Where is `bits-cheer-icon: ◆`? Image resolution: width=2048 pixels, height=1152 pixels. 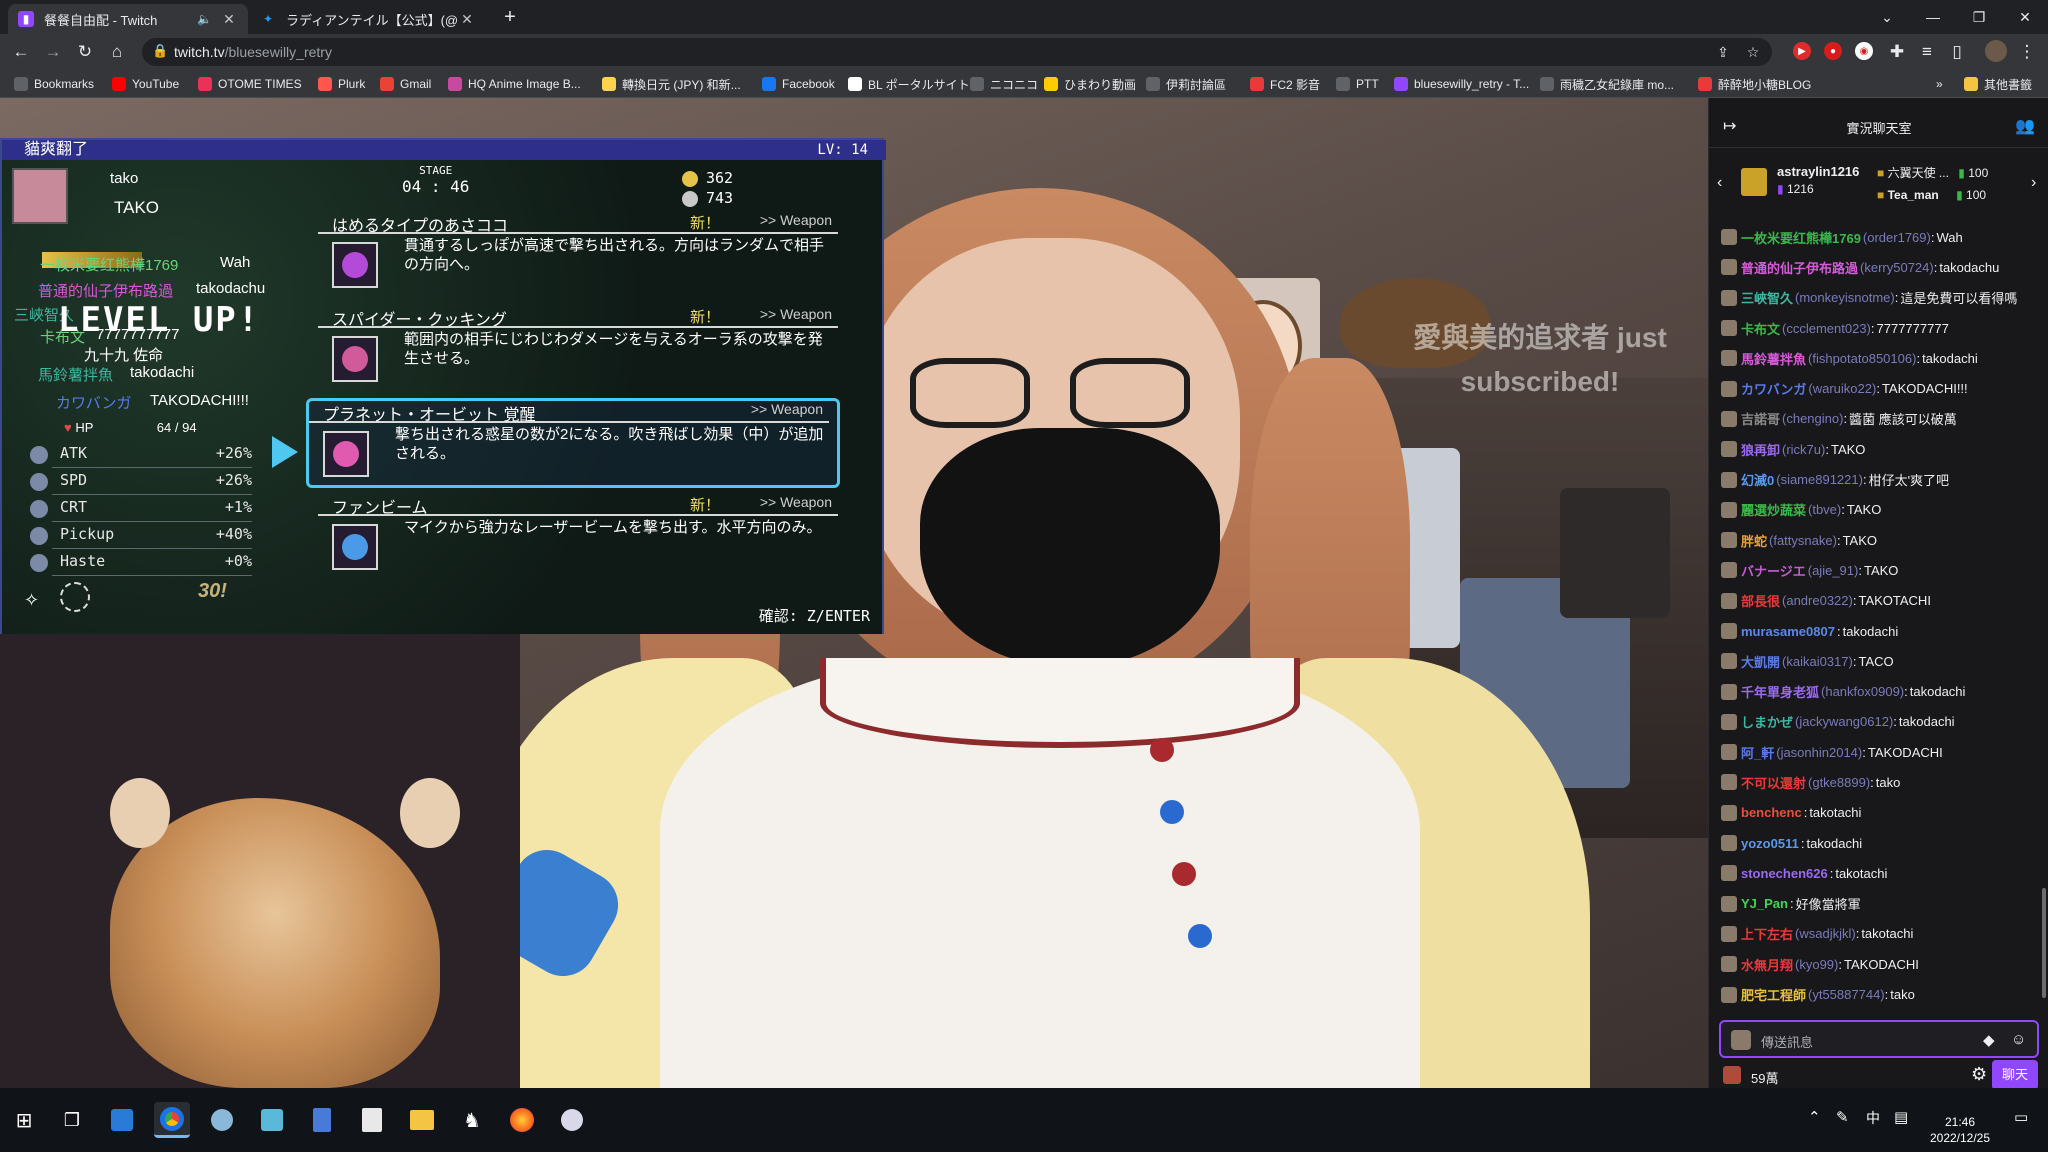
bits-cheer-icon: ◆ is located at coordinates (1989, 1040).